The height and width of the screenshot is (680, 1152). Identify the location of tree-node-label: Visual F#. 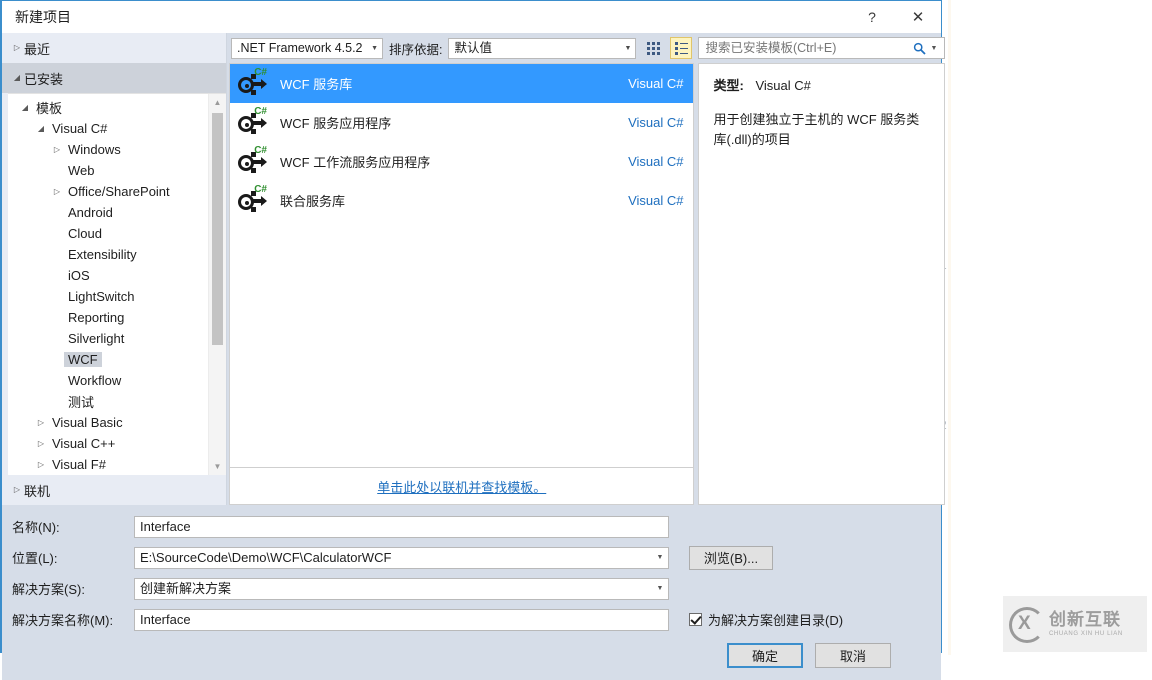
(79, 464).